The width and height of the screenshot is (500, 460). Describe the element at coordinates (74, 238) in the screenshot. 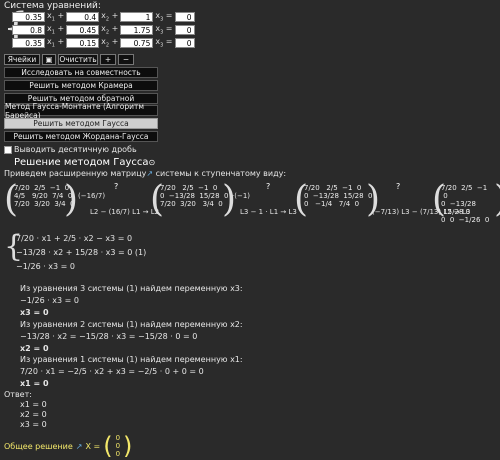

I see `system1-eq1: 7/20 · x1 + 2/5 · x2 − x3 = 0` at that location.